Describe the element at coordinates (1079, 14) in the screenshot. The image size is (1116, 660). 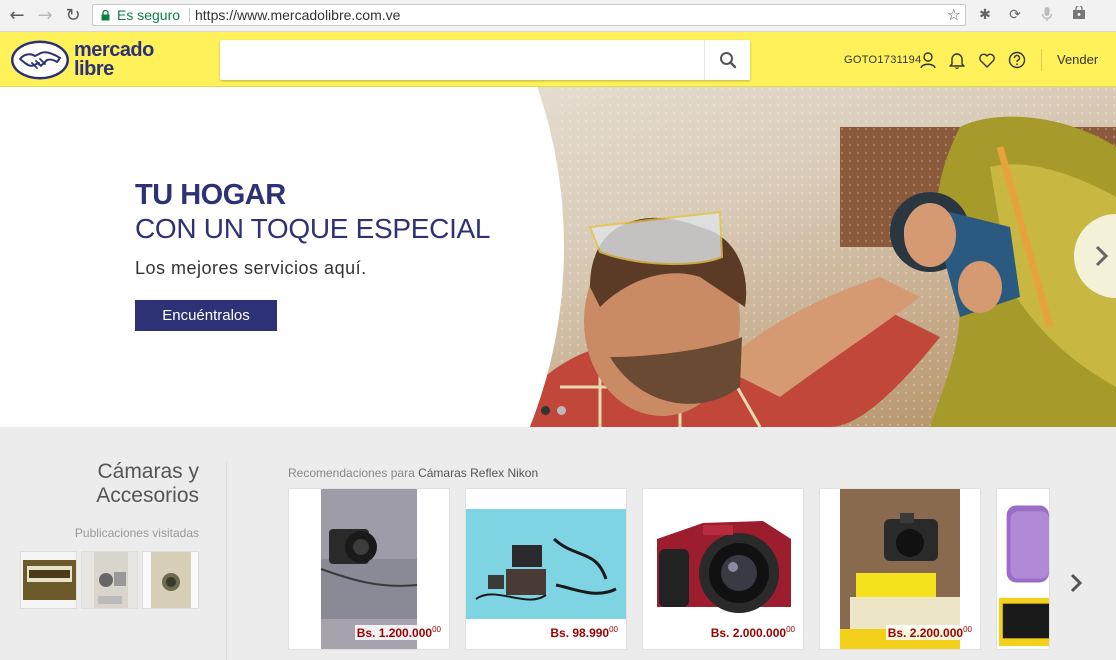
I see `lock-store-icon` at that location.